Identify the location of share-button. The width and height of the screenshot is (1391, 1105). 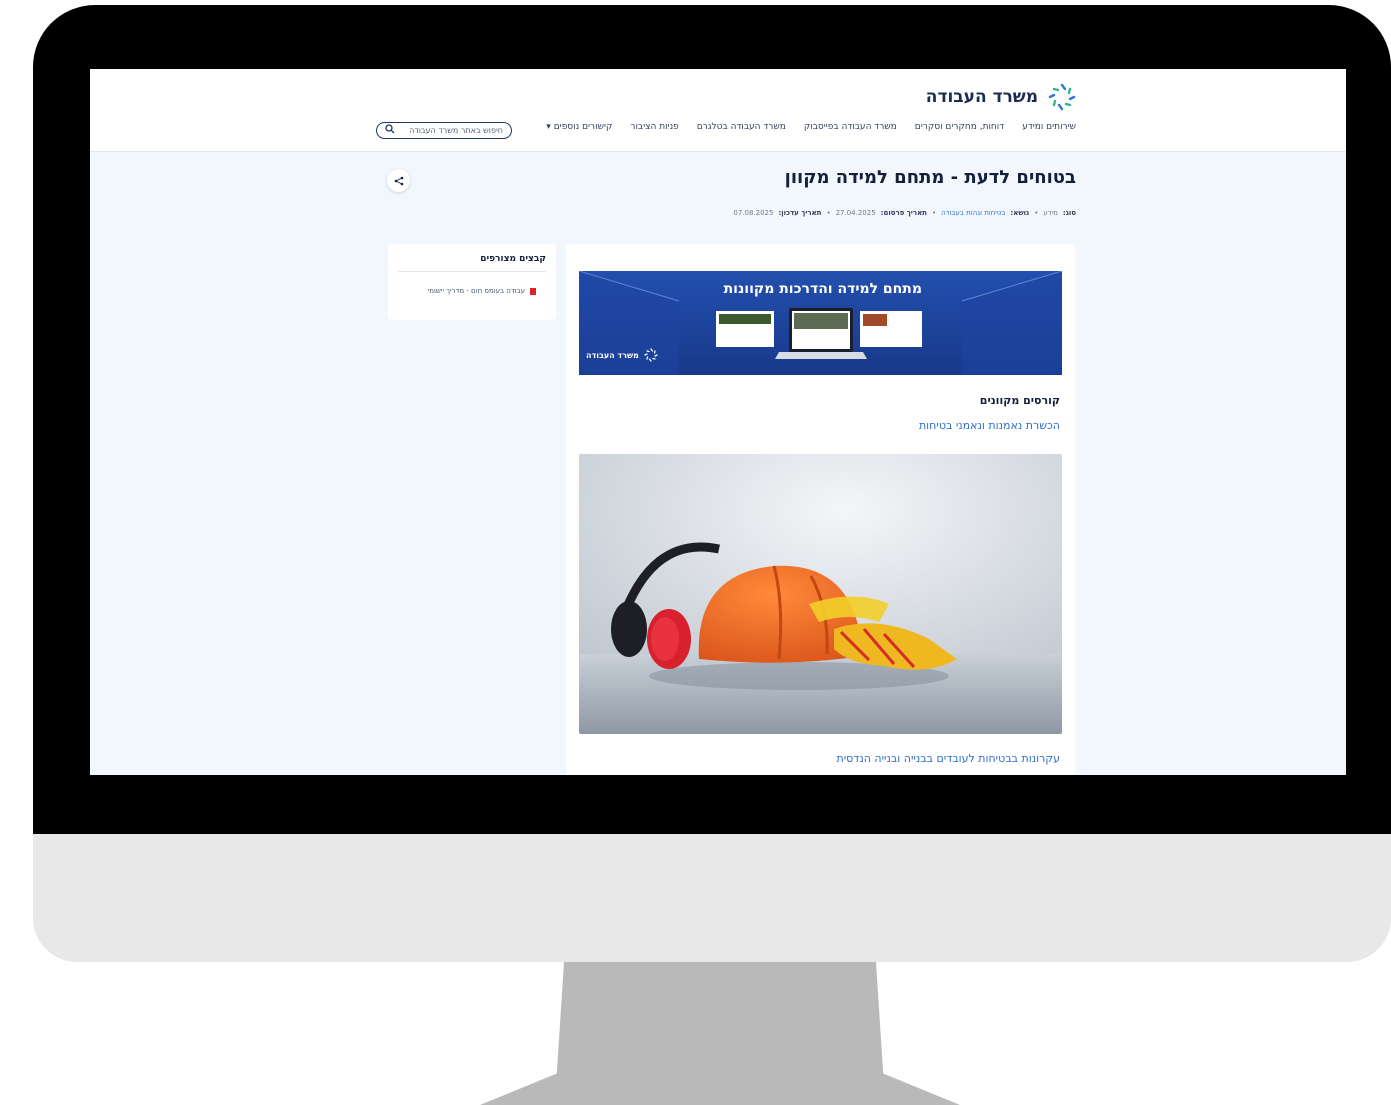
(398, 180).